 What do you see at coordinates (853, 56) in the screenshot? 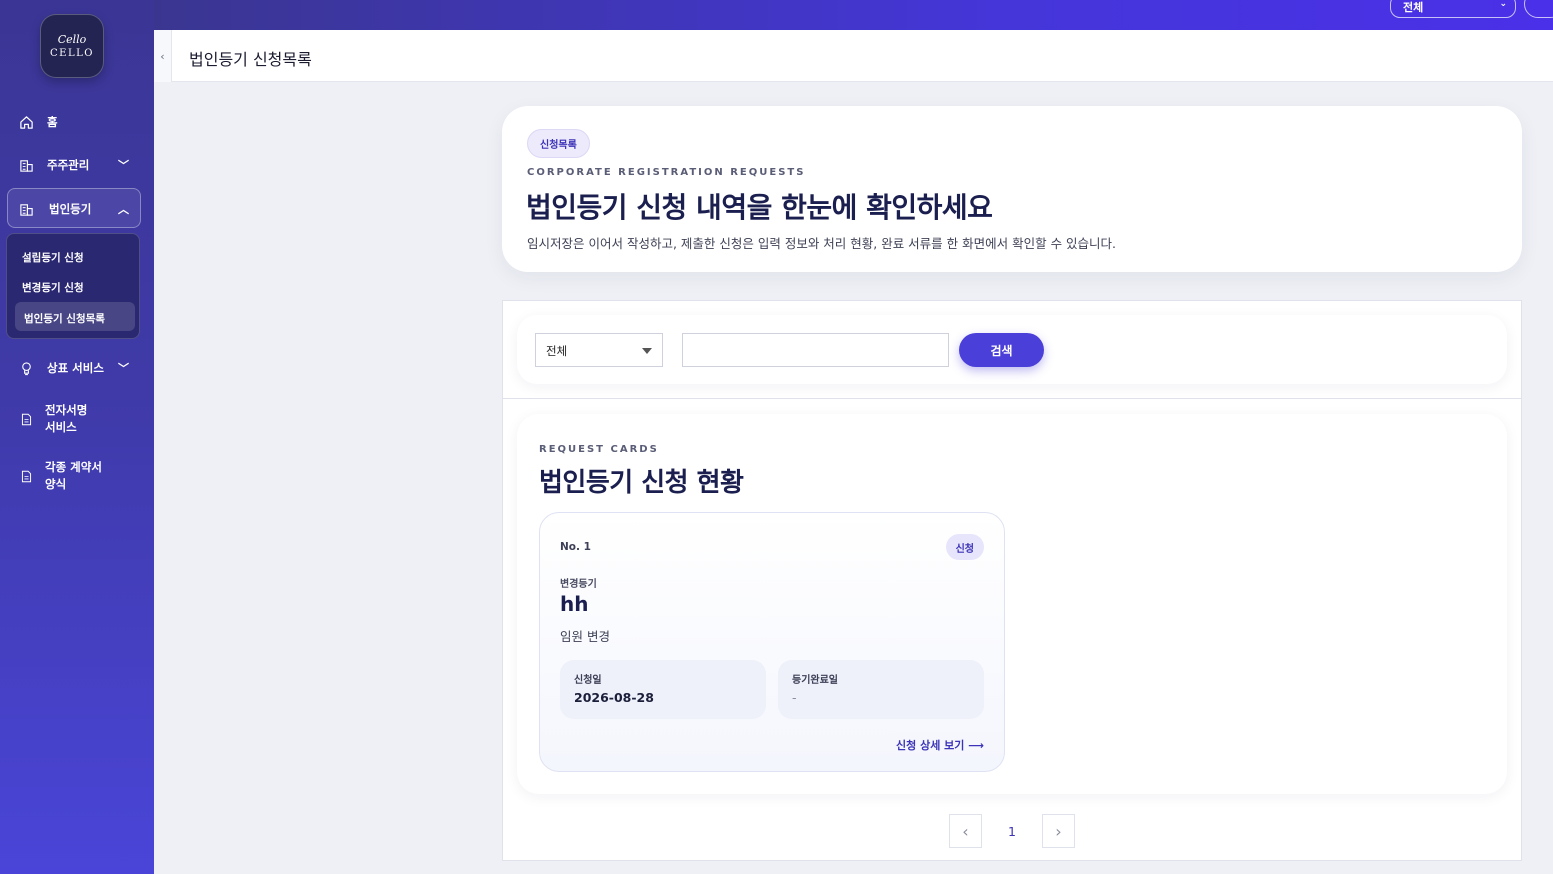
I see `page-header: ‹ 법인등기 신청목록` at bounding box center [853, 56].